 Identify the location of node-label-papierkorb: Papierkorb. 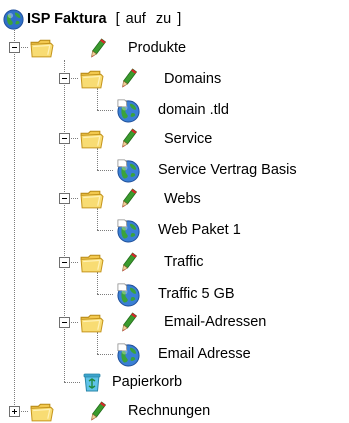
(147, 382).